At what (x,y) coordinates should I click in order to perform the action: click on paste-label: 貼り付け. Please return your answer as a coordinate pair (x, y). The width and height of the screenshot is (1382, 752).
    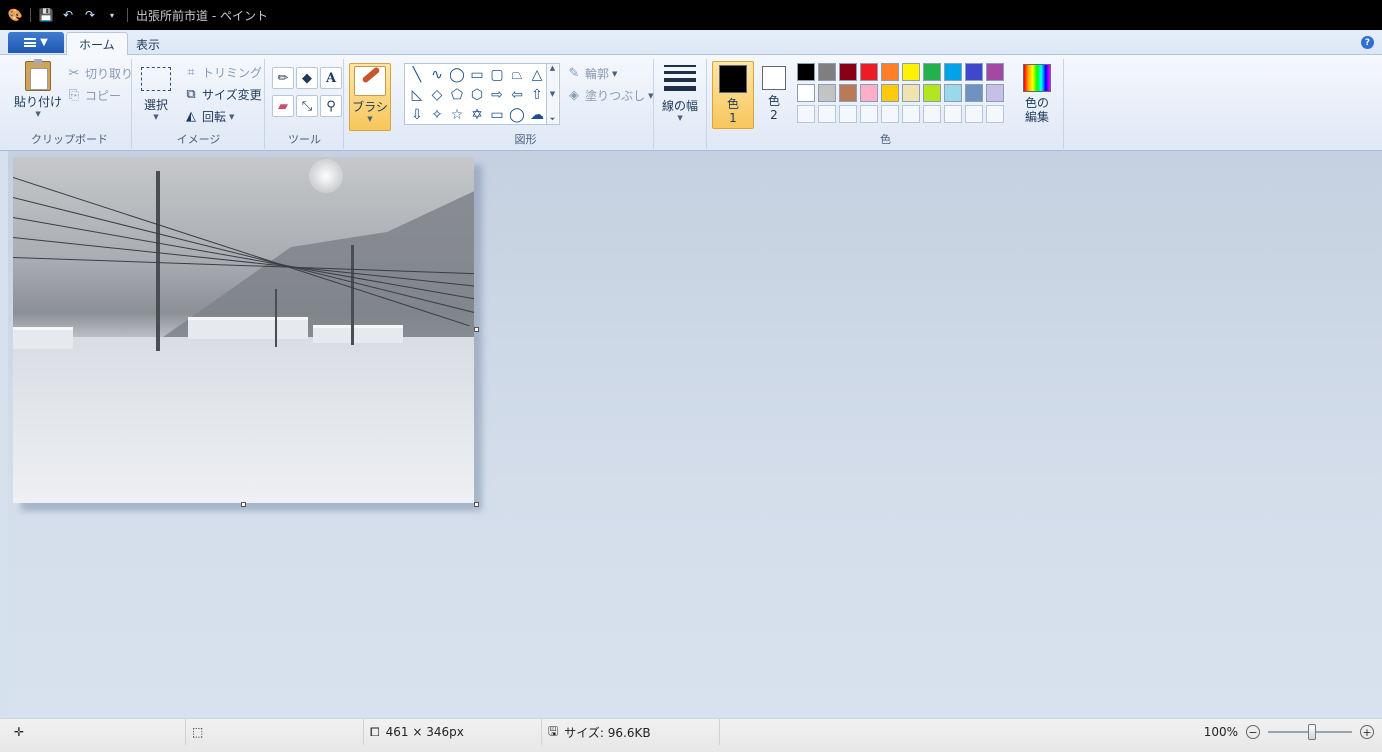
    Looking at the image, I should click on (38, 102).